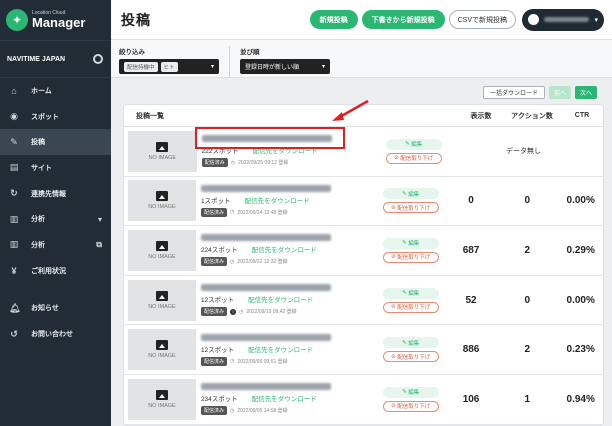  What do you see at coordinates (563, 19) in the screenshot?
I see `user-menu: ▾` at bounding box center [563, 19].